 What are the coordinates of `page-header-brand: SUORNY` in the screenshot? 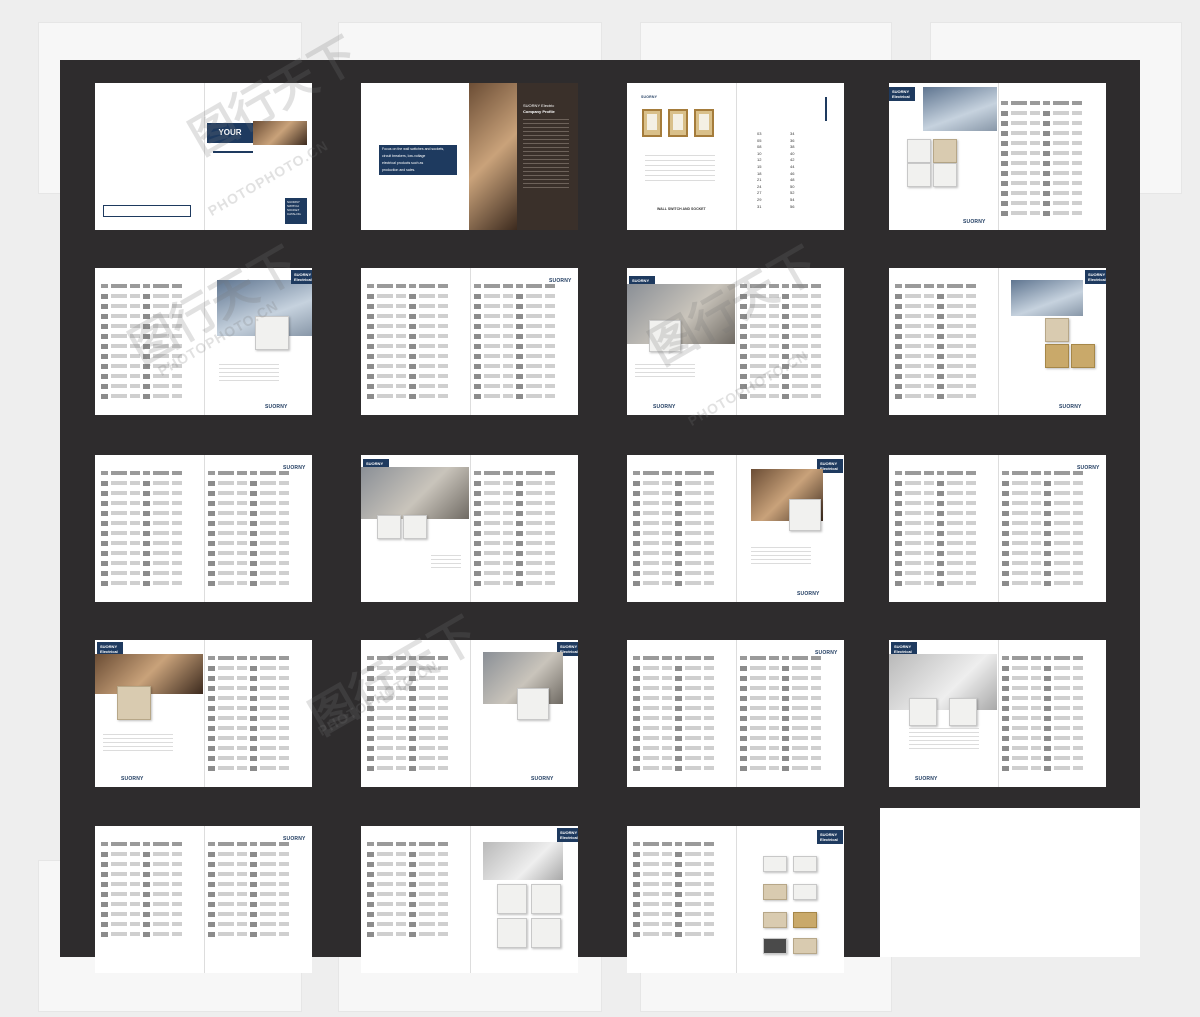 It's located at (649, 97).